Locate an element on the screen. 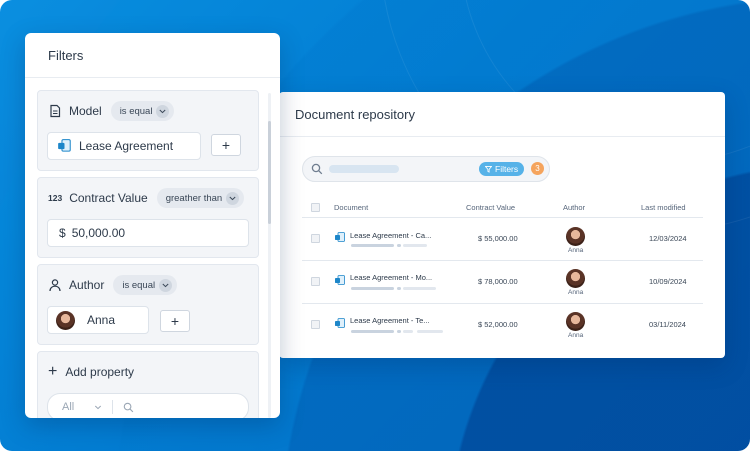 Image resolution: width=750 pixels, height=451 pixels. model-label: Model is located at coordinates (85, 111).